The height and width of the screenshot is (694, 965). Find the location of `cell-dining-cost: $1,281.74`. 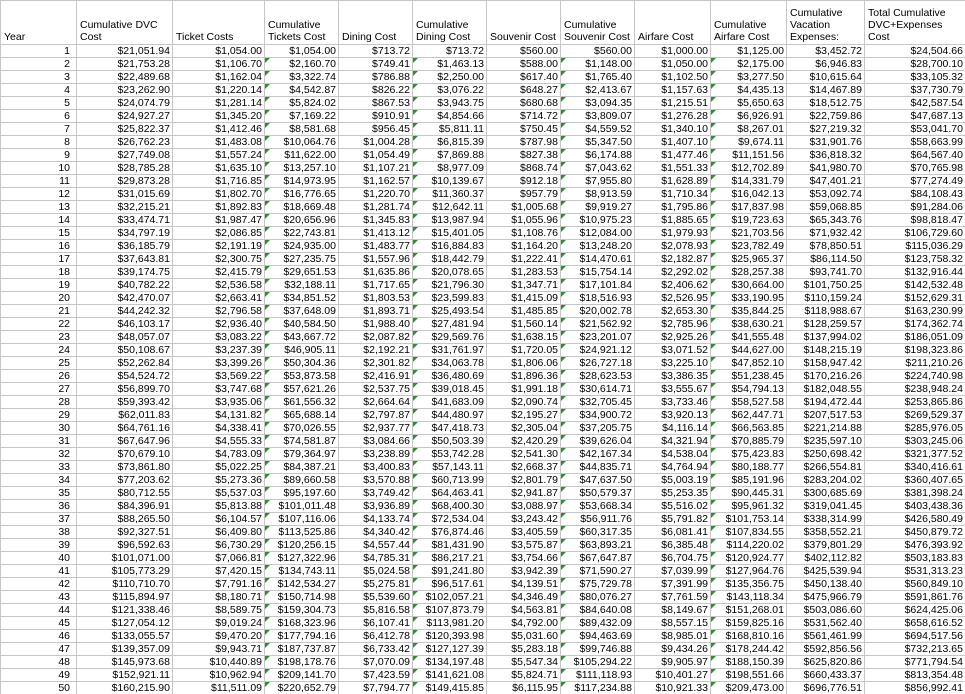

cell-dining-cost: $1,281.74 is located at coordinates (375, 207).